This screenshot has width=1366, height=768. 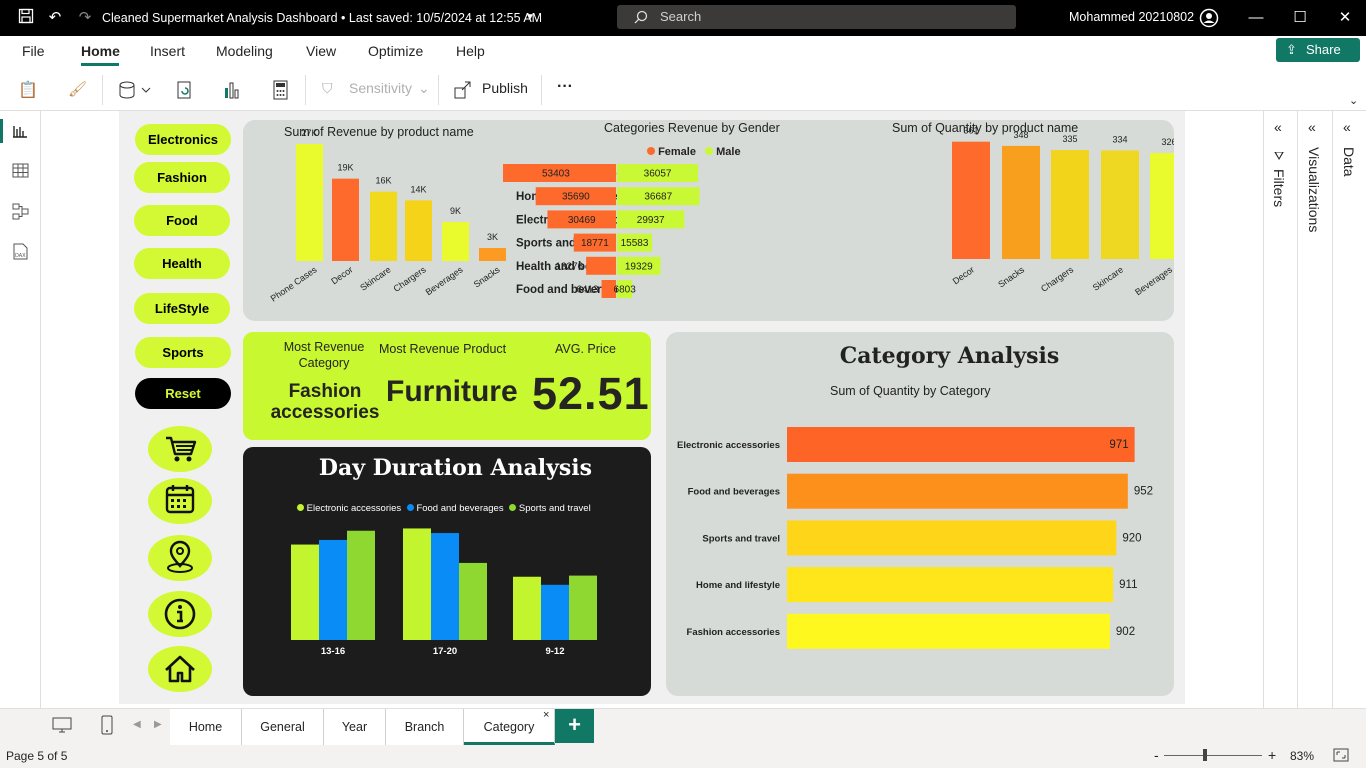 I want to click on nav-food-button: Food, so click(x=182, y=220).